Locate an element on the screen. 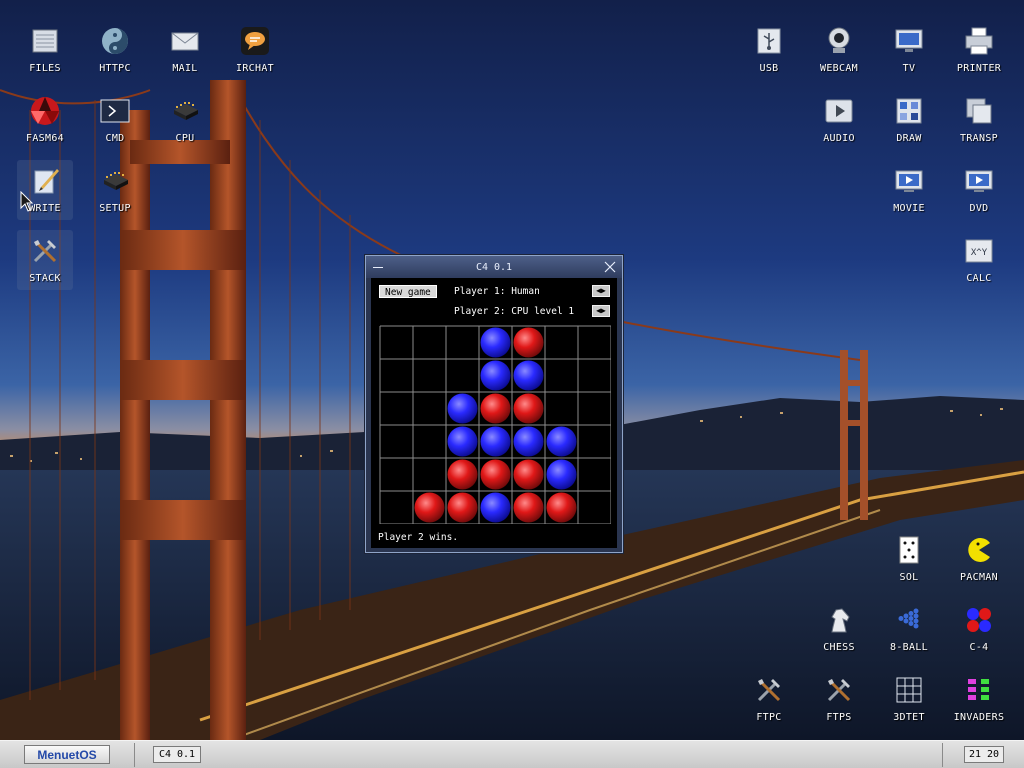 The image size is (1024, 768). calc-icon: X^Y is located at coordinates (979, 251).